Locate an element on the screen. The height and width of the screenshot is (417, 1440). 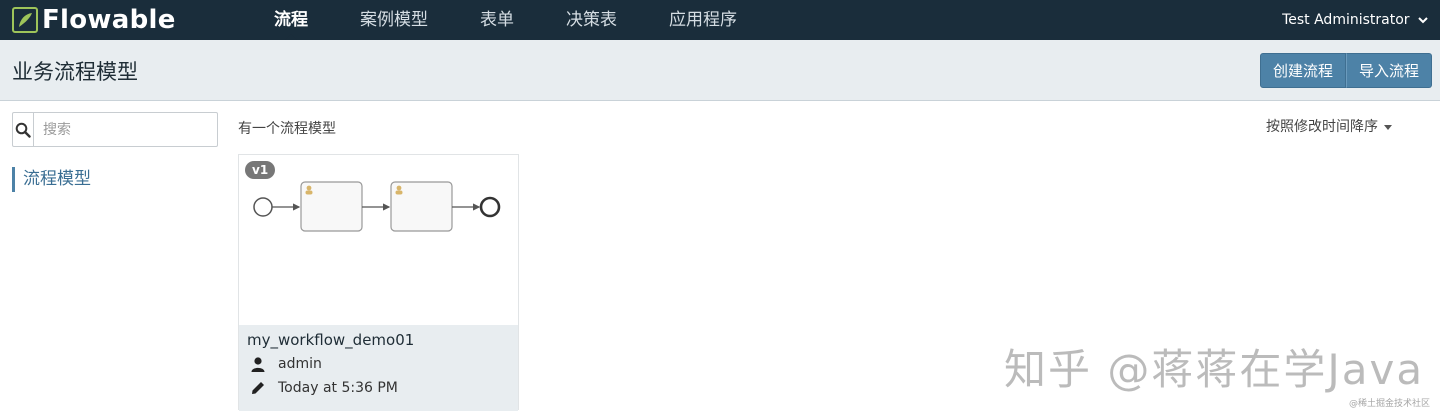
search-button is located at coordinates (23, 129).